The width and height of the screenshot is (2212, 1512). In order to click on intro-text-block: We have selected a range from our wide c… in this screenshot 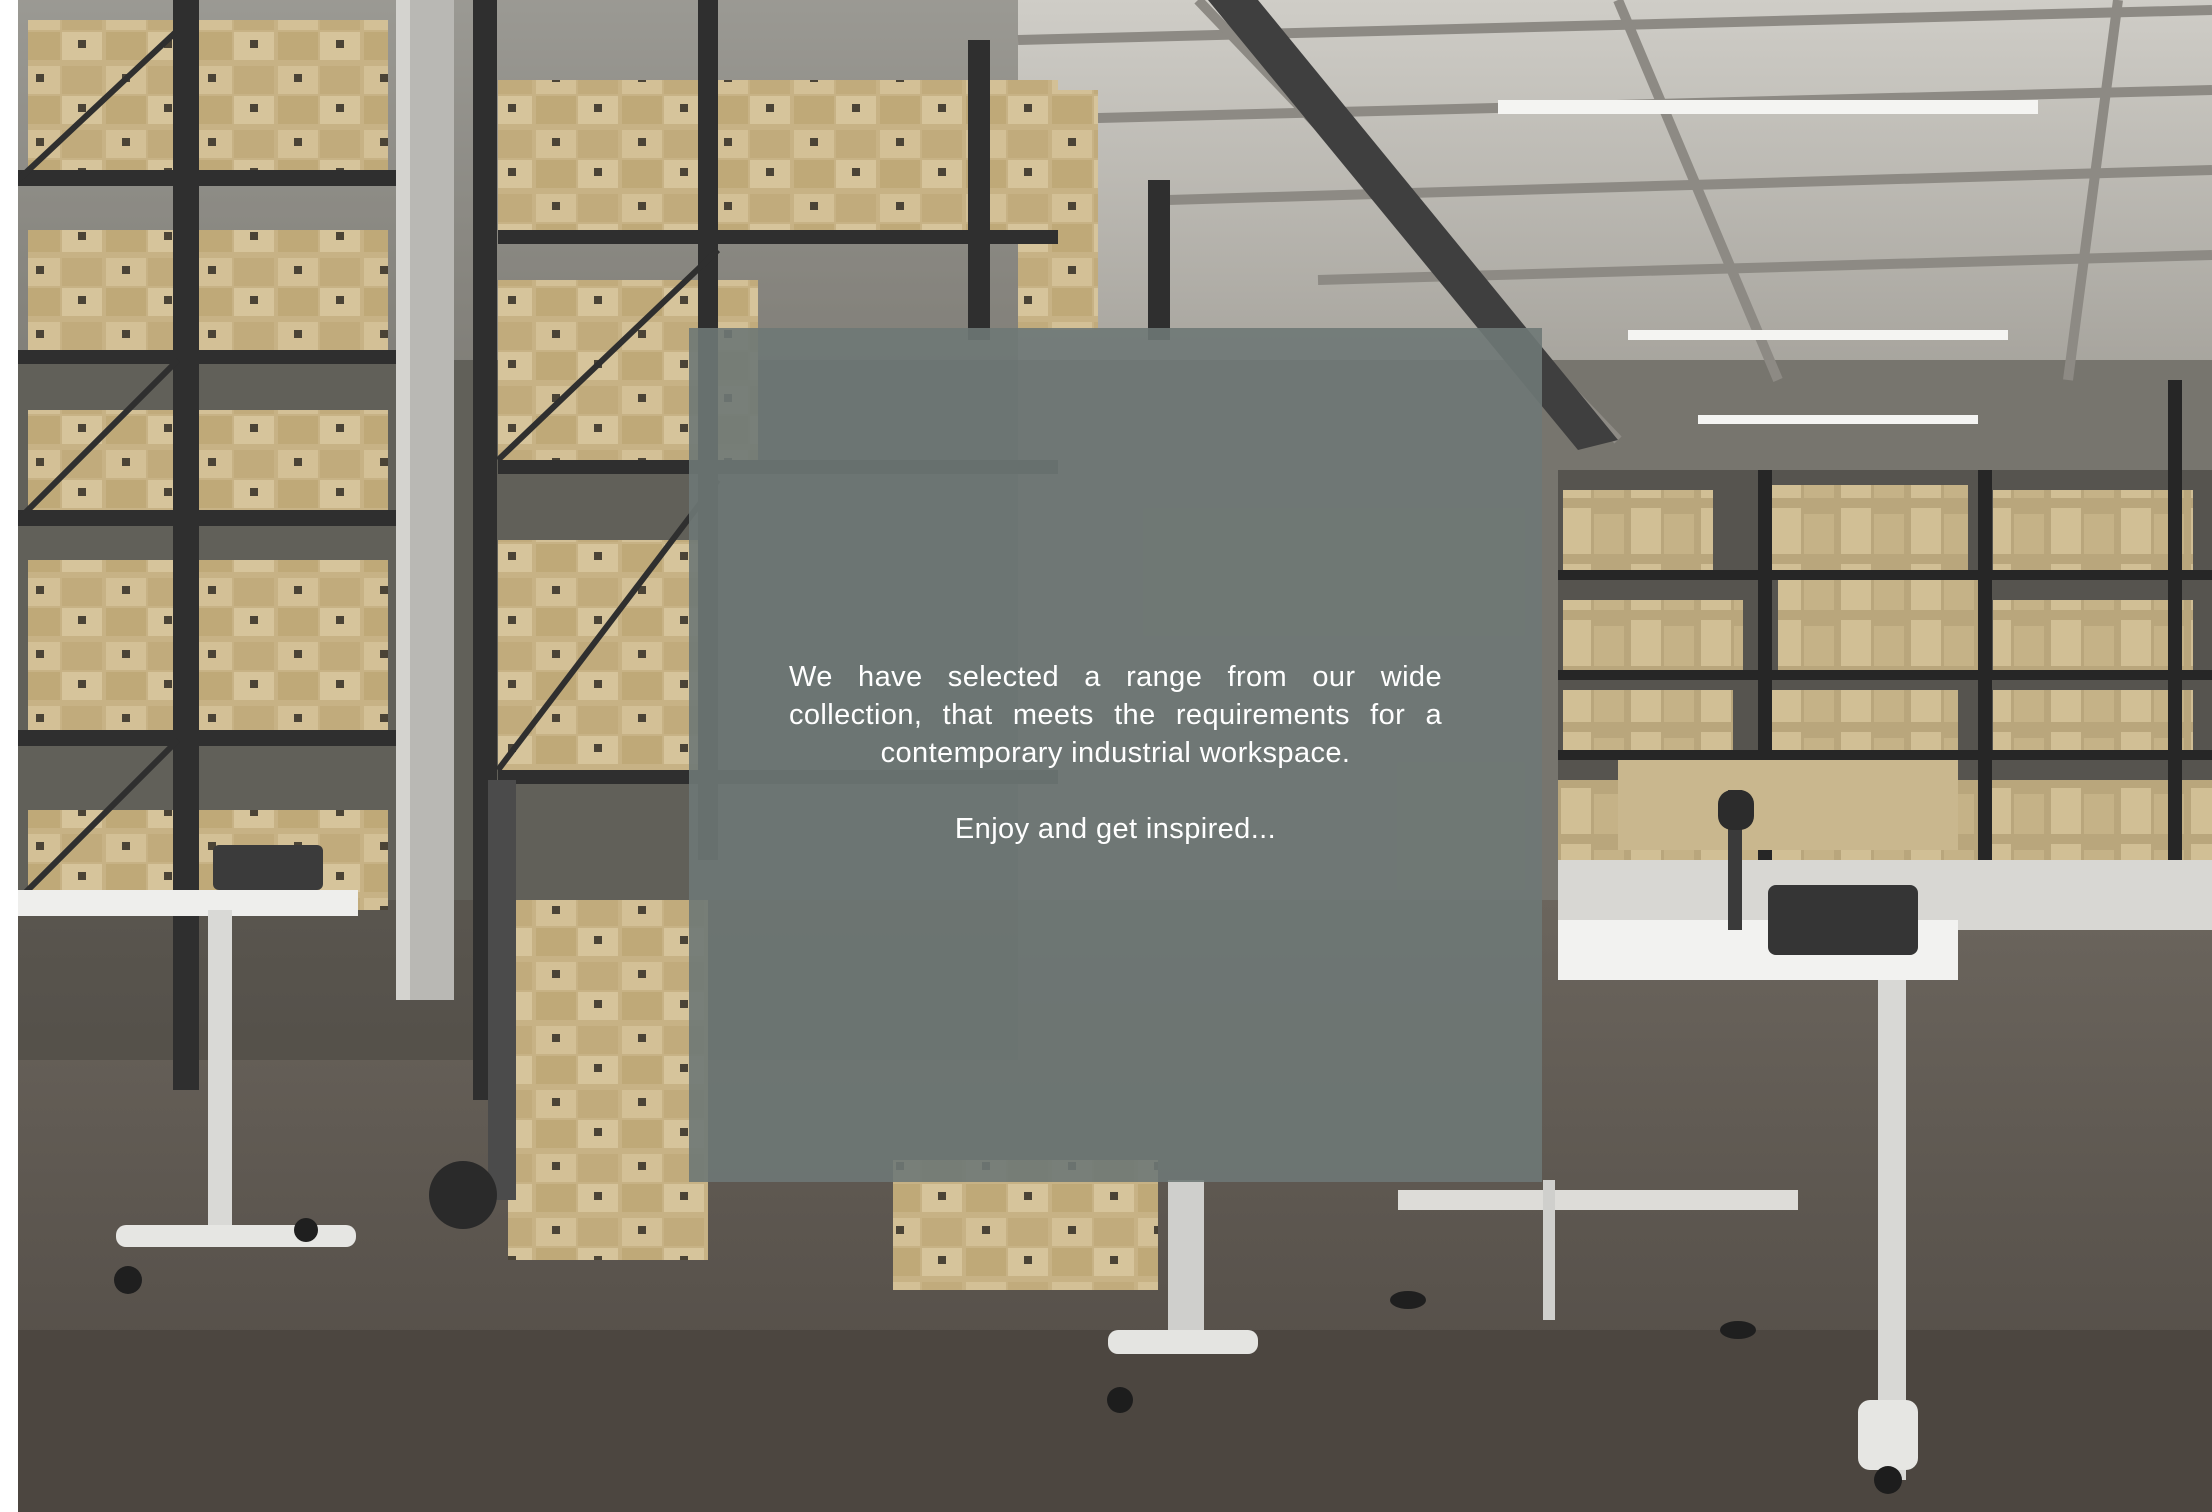, I will do `click(1115, 753)`.